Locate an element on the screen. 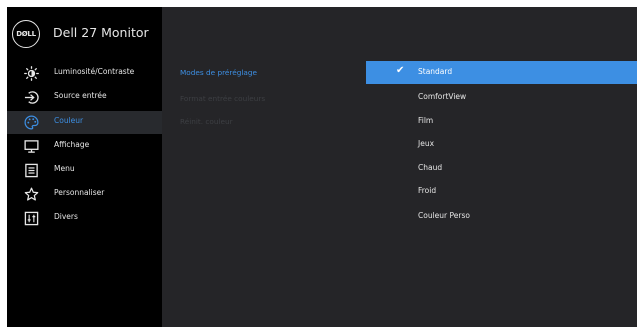  option-label: Couleur Perso is located at coordinates (444, 215).